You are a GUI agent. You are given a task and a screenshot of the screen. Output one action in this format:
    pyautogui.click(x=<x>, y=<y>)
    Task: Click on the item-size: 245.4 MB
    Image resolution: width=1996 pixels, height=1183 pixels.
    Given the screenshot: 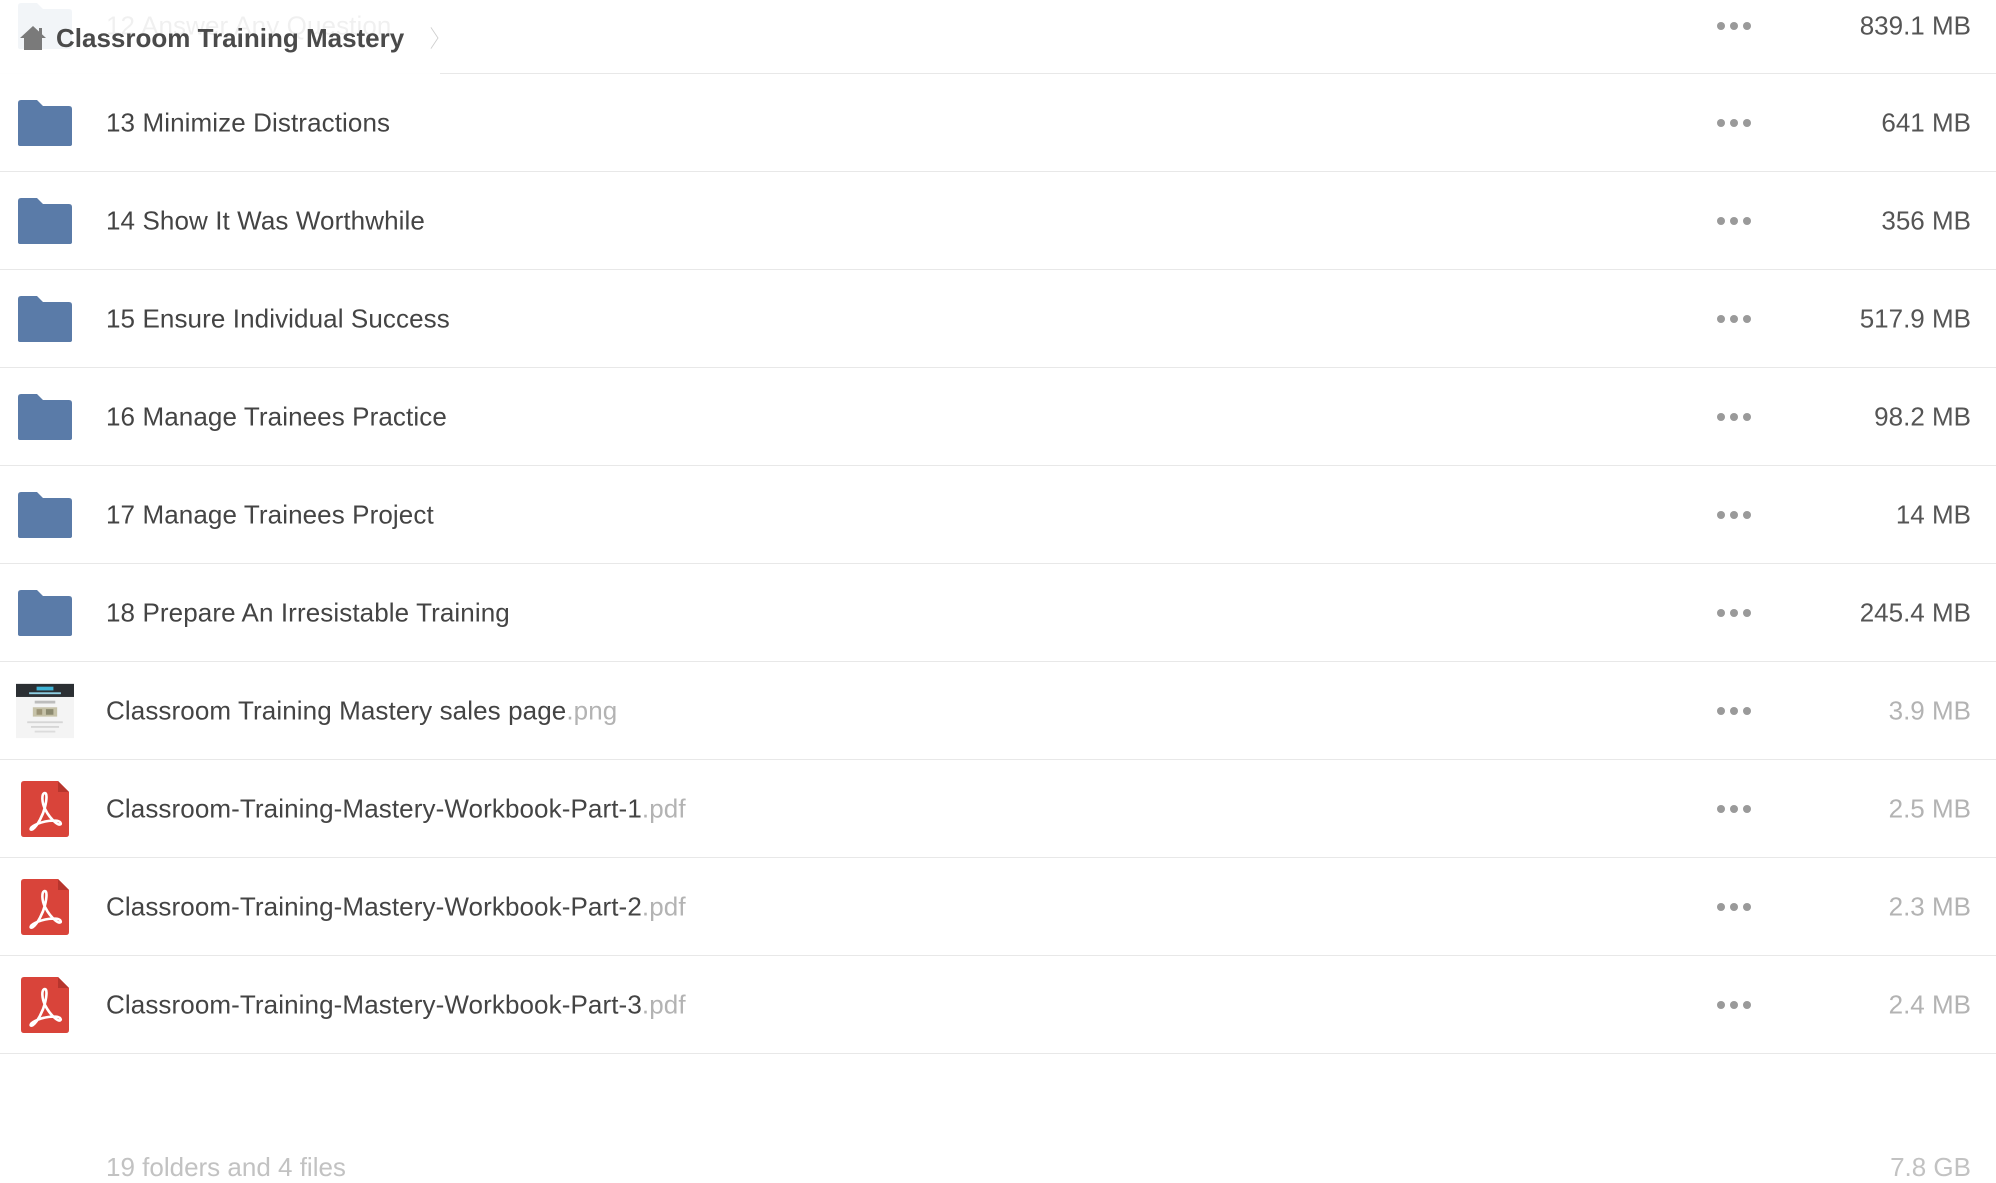 What is the action you would take?
    pyautogui.click(x=1915, y=612)
    